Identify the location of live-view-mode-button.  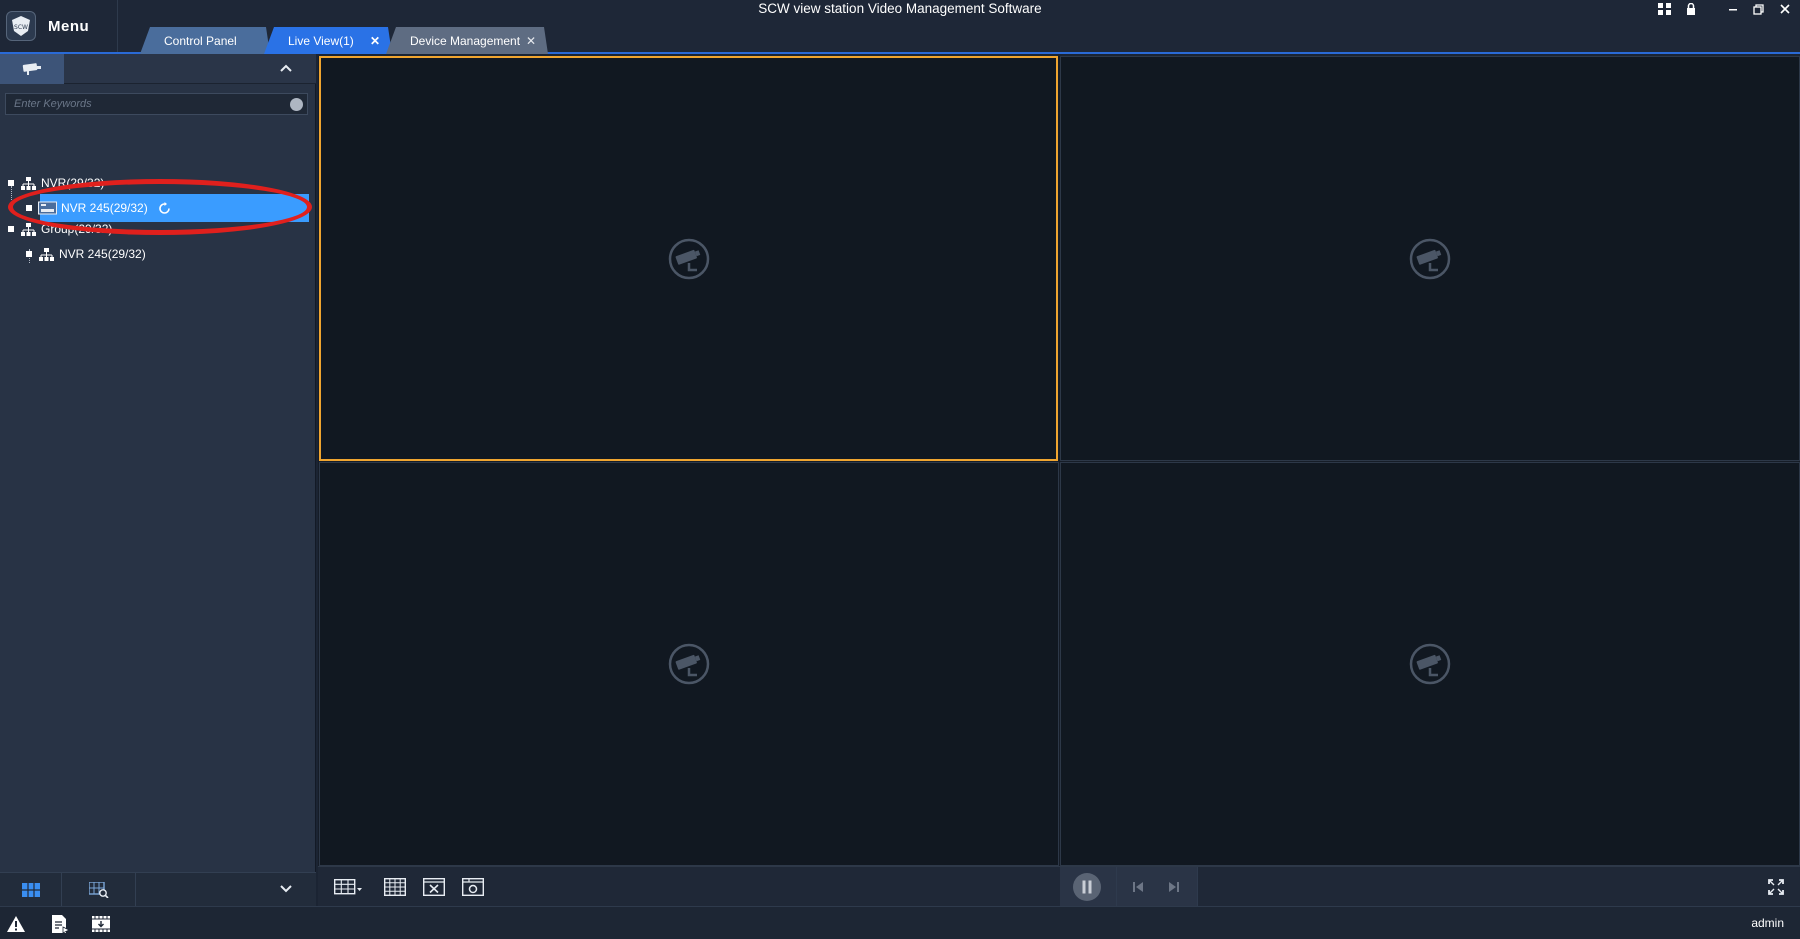
(31, 890).